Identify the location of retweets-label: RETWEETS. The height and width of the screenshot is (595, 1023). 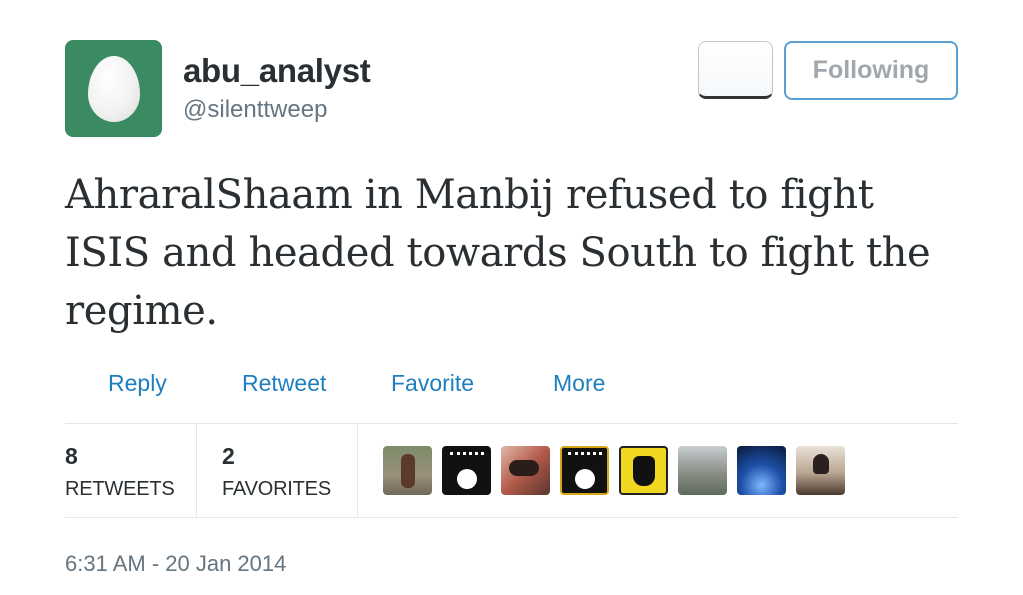
(120, 489).